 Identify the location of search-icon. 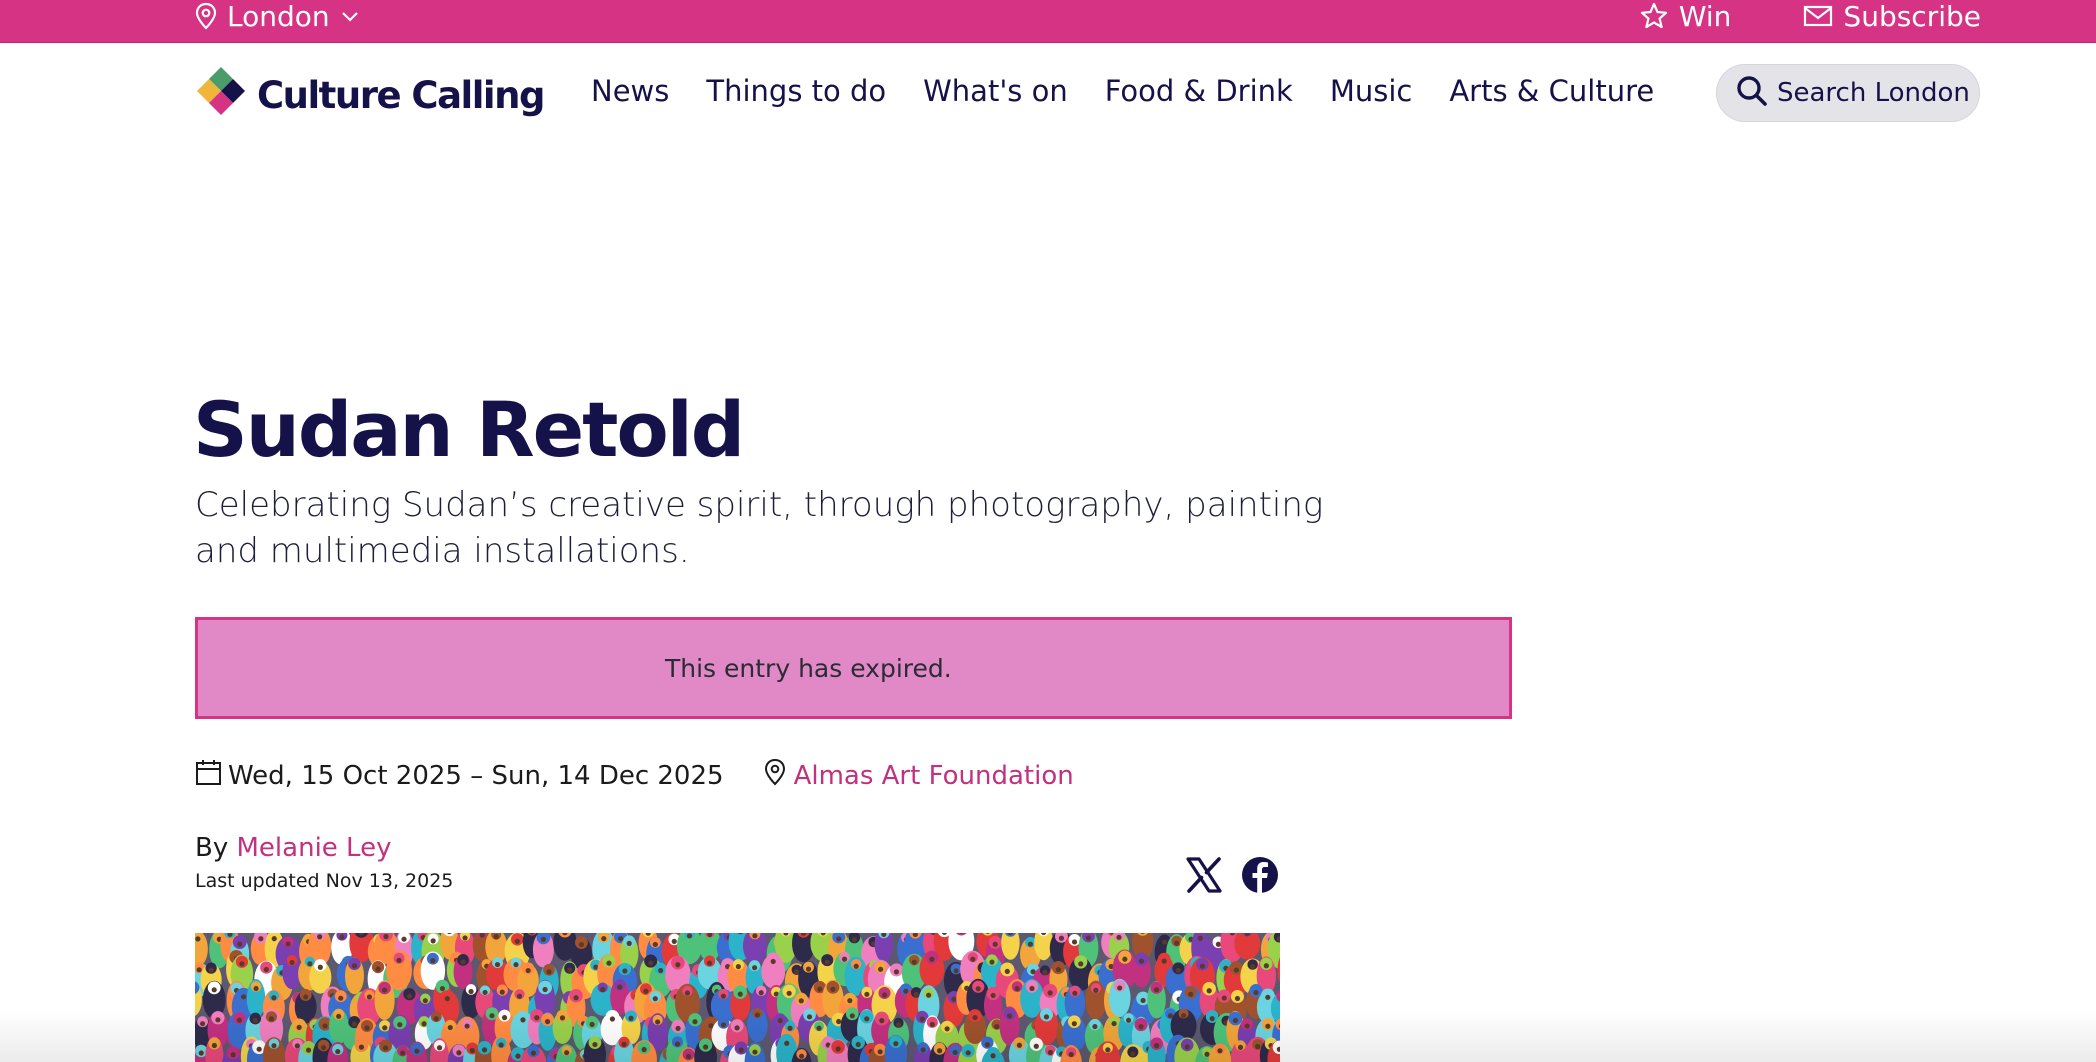
(1752, 93).